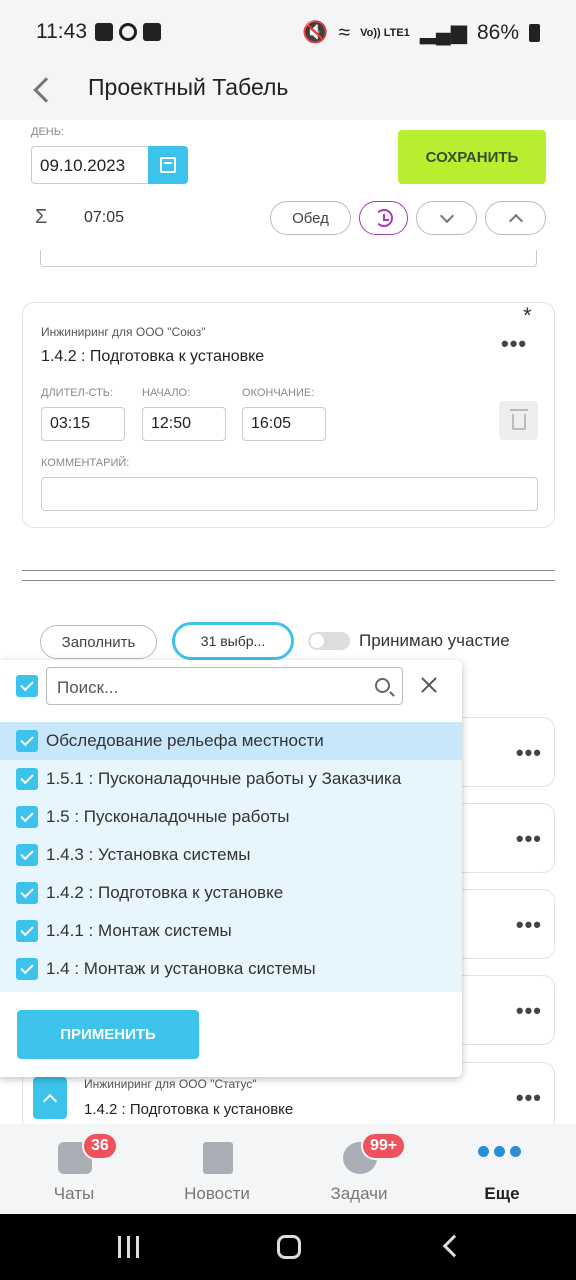  I want to click on mute-icon: 🔇, so click(315, 32).